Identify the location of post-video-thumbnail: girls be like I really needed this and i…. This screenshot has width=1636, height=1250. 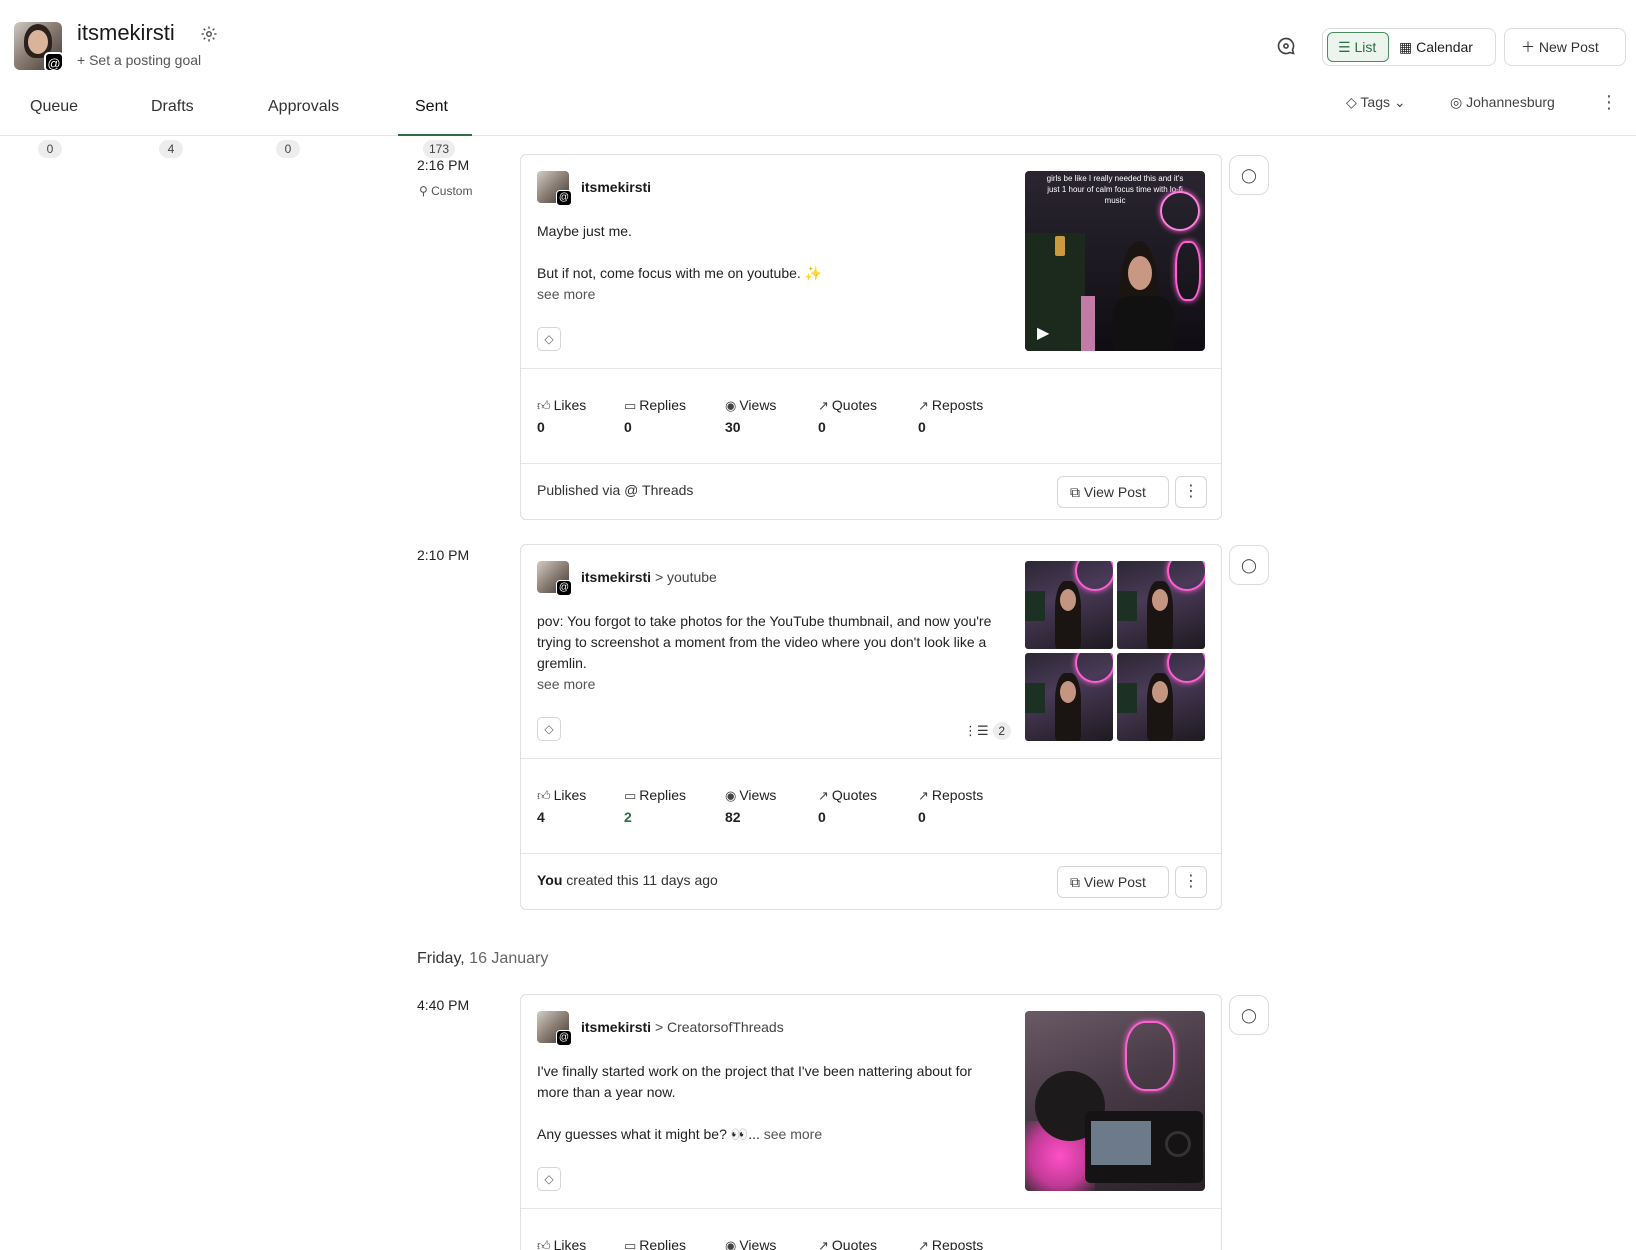
(1115, 261).